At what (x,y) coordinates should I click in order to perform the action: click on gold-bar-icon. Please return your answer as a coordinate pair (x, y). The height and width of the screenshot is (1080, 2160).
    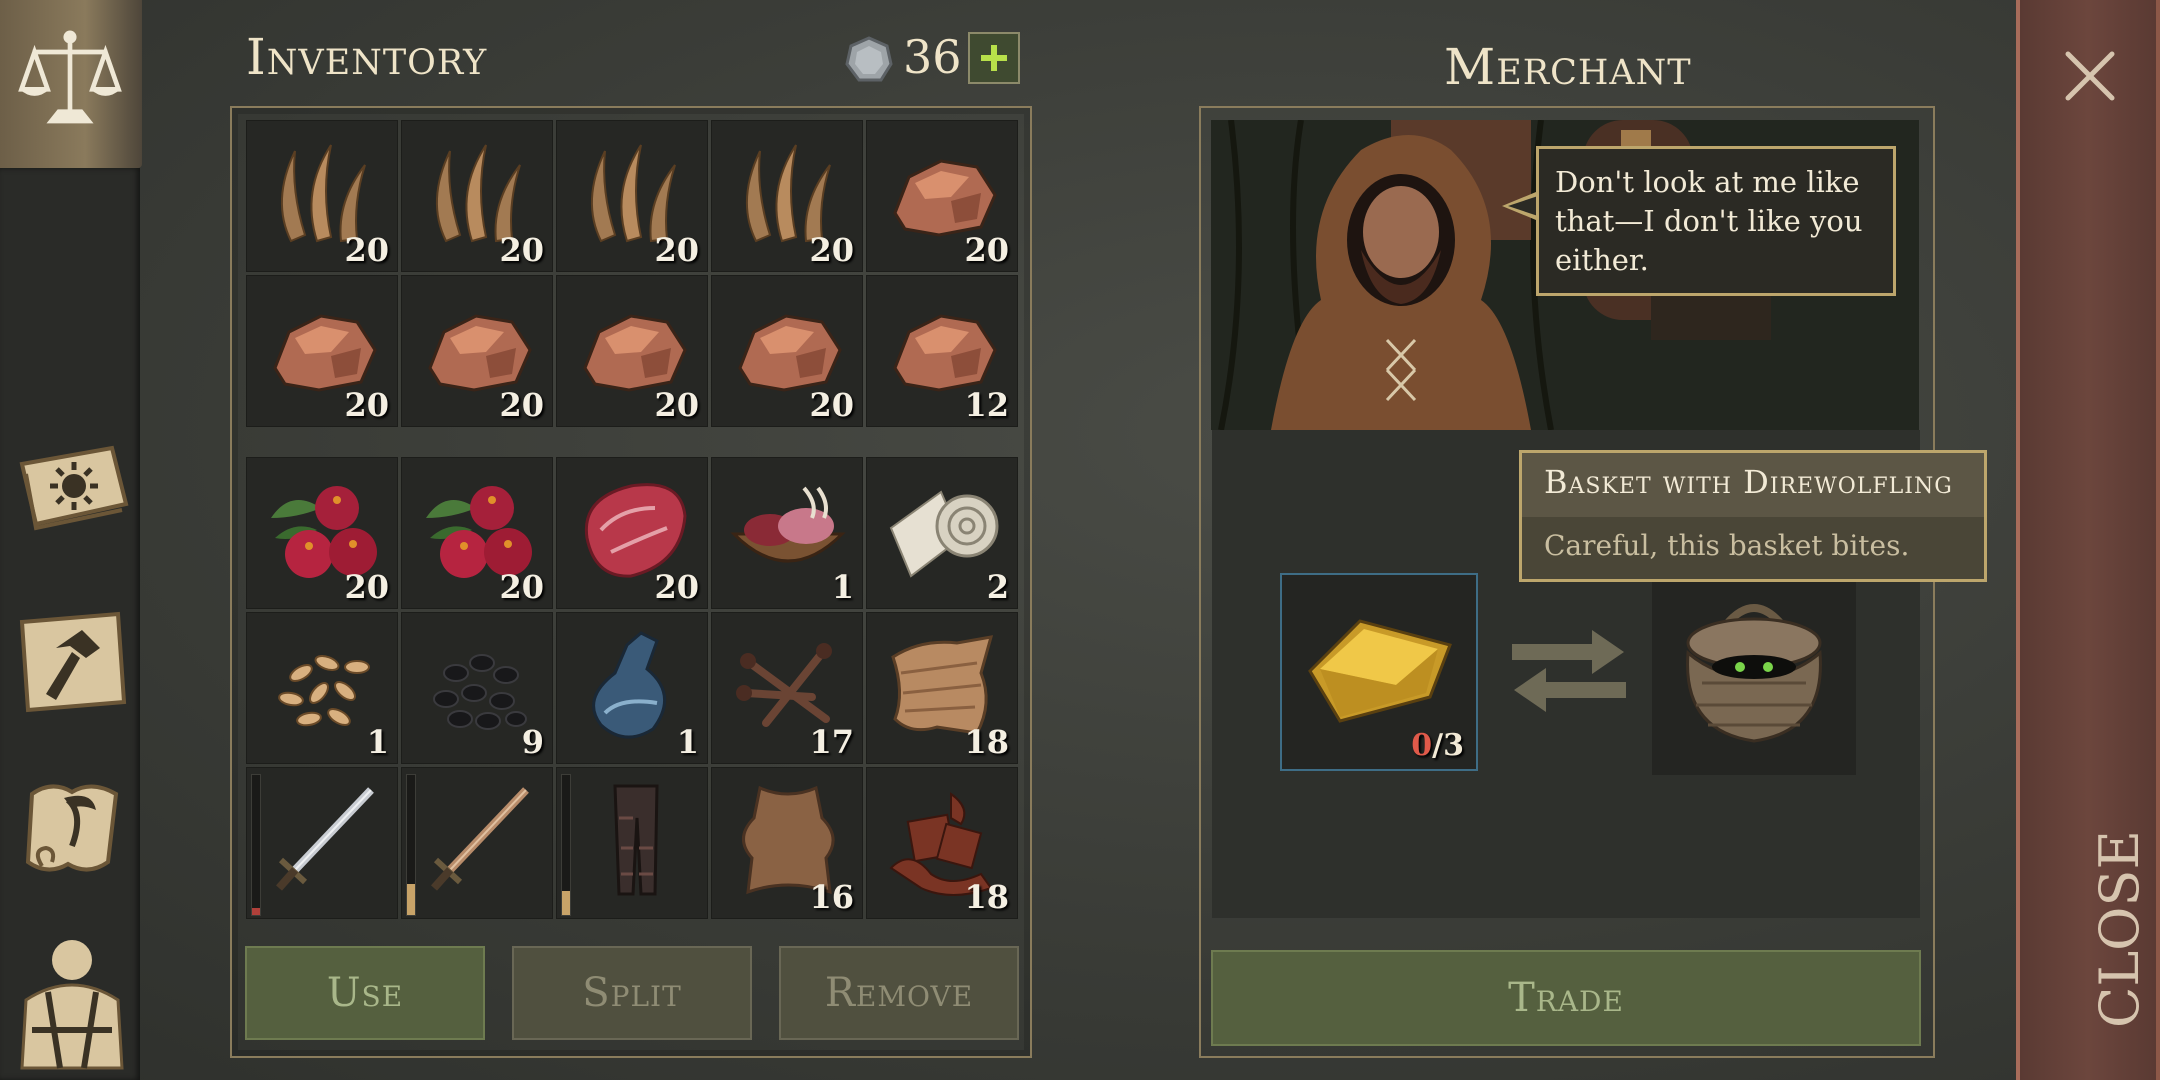
    Looking at the image, I should click on (1380, 671).